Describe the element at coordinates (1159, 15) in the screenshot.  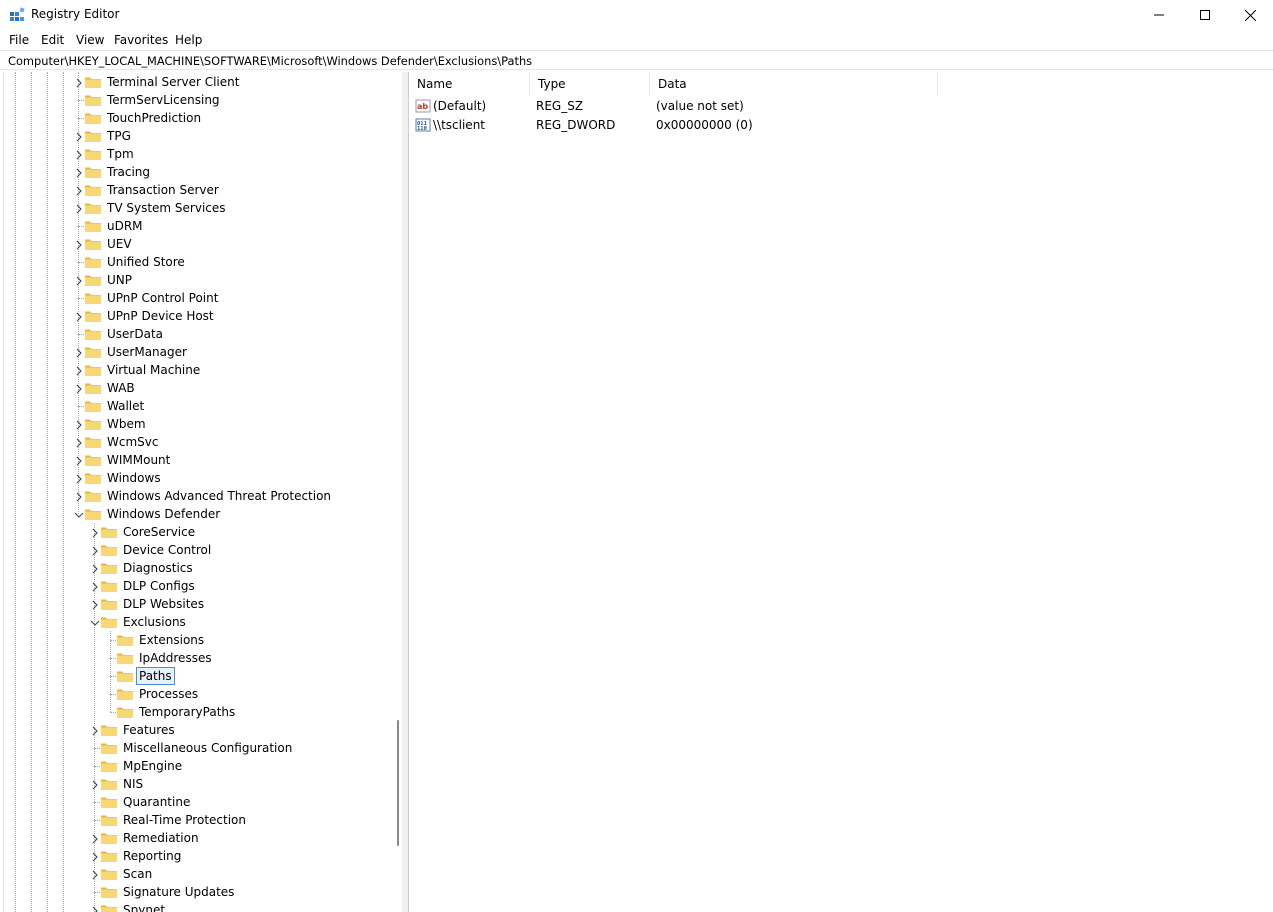
I see `minimize-button` at that location.